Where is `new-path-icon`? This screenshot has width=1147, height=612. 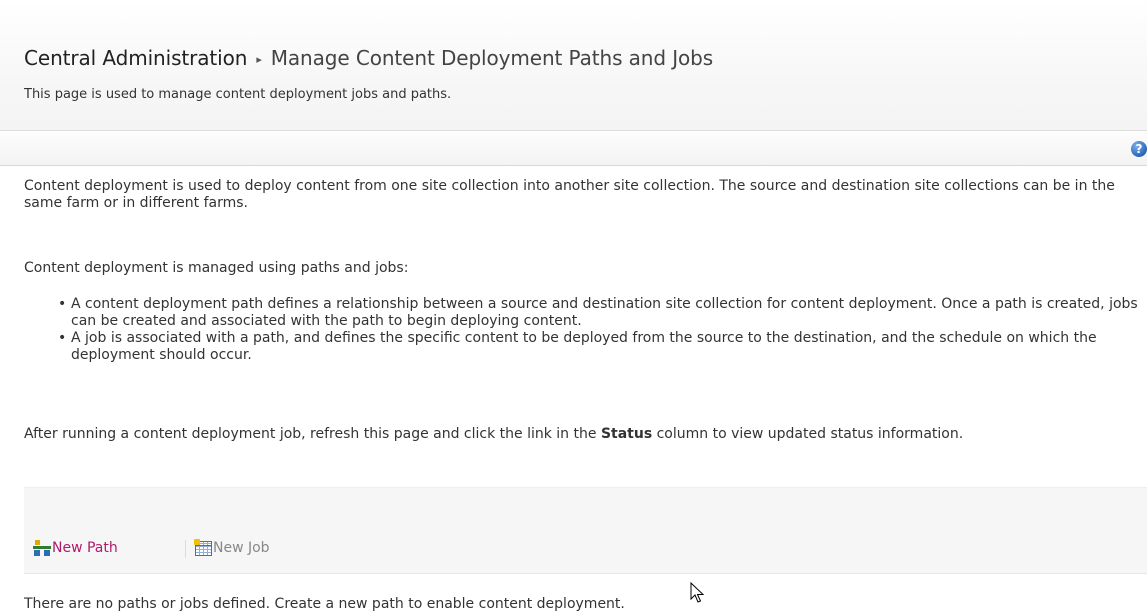
new-path-icon is located at coordinates (42, 548).